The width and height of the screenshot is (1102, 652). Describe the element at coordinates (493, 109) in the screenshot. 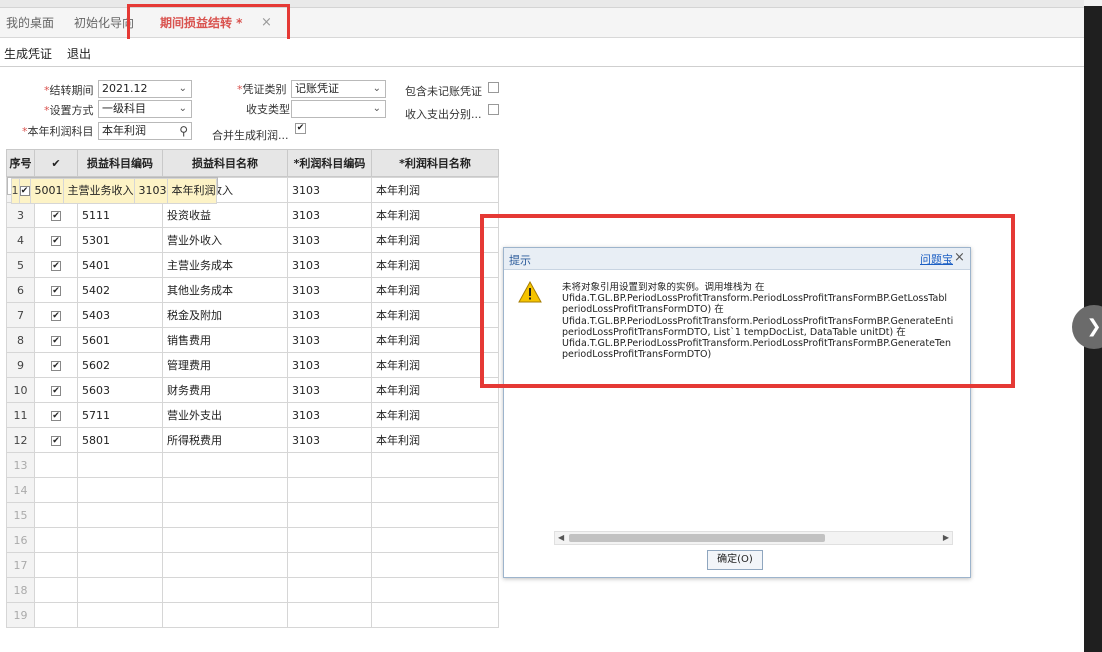

I see `split-income-checkbox` at that location.